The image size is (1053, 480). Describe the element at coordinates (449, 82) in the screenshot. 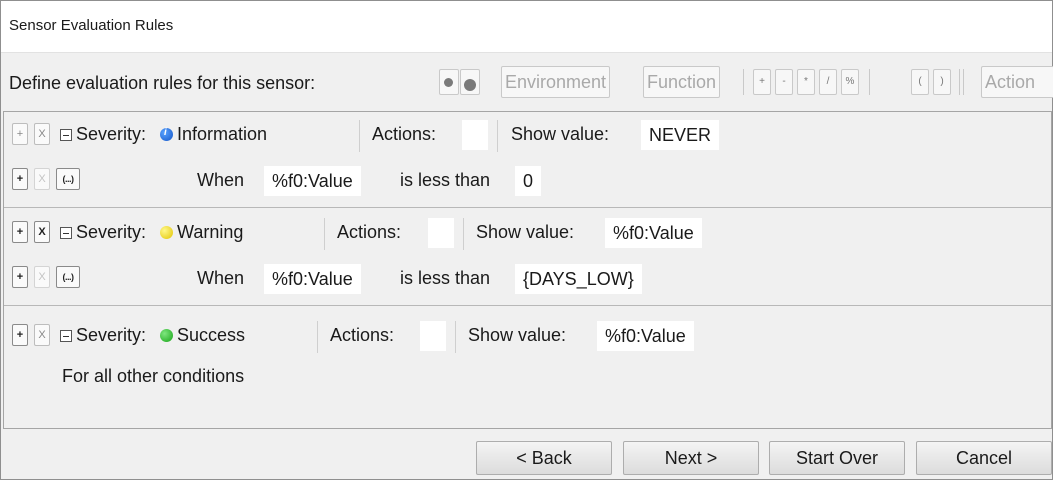

I see `record-dot-small-button` at that location.